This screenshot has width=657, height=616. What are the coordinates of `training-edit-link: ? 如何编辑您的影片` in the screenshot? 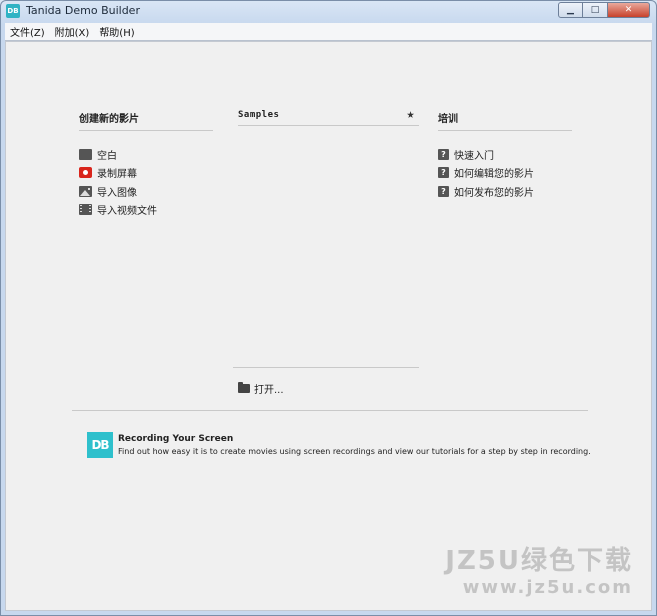 It's located at (505, 173).